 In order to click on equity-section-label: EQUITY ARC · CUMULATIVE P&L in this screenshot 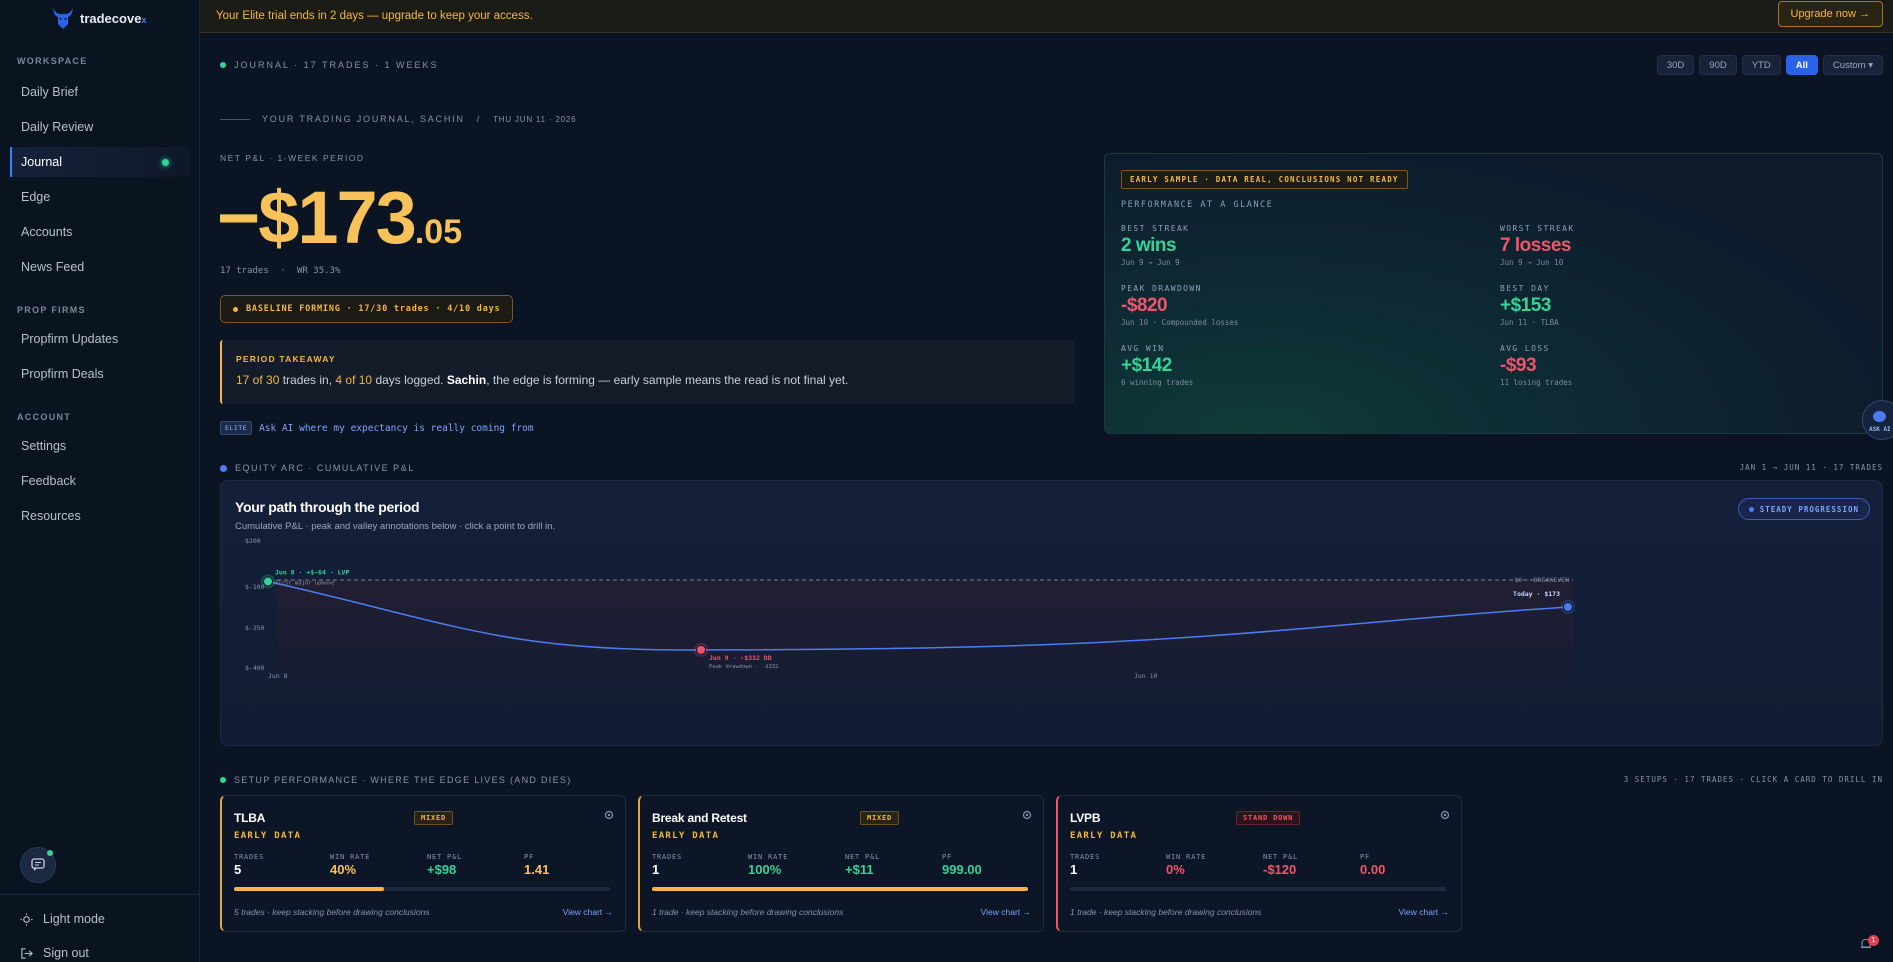, I will do `click(317, 468)`.